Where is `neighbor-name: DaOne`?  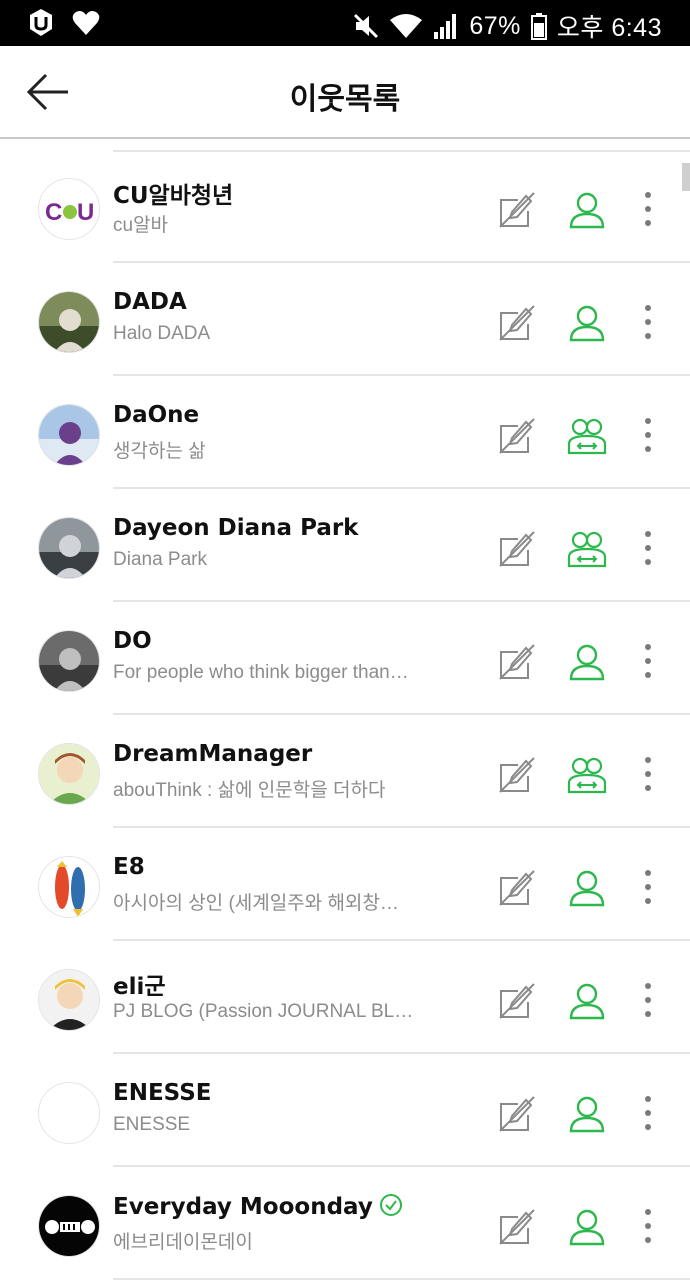
neighbor-name: DaOne is located at coordinates (156, 415).